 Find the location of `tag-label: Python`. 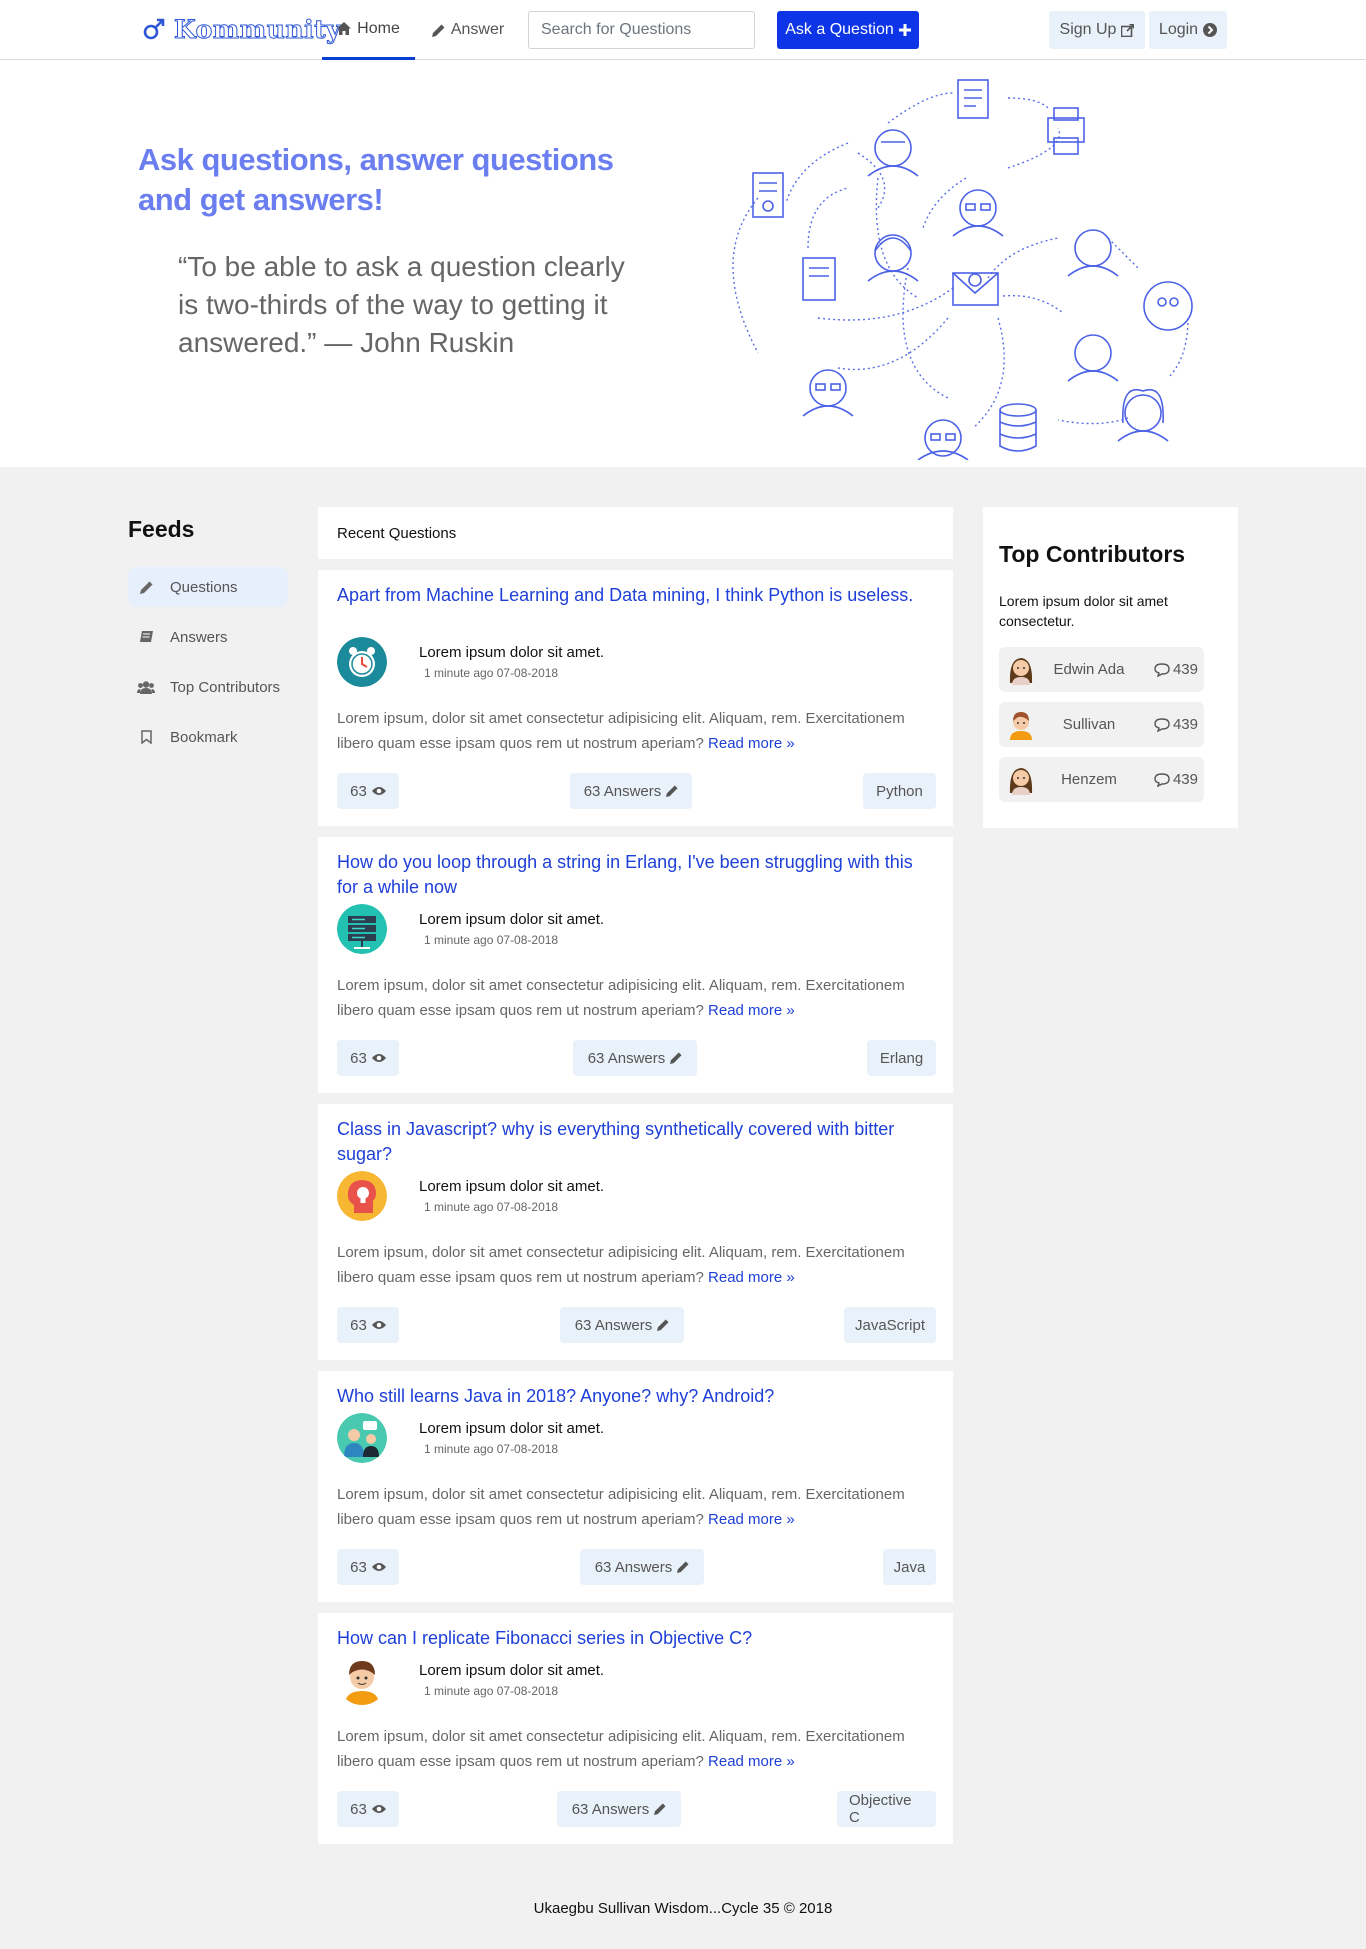

tag-label: Python is located at coordinates (899, 791).